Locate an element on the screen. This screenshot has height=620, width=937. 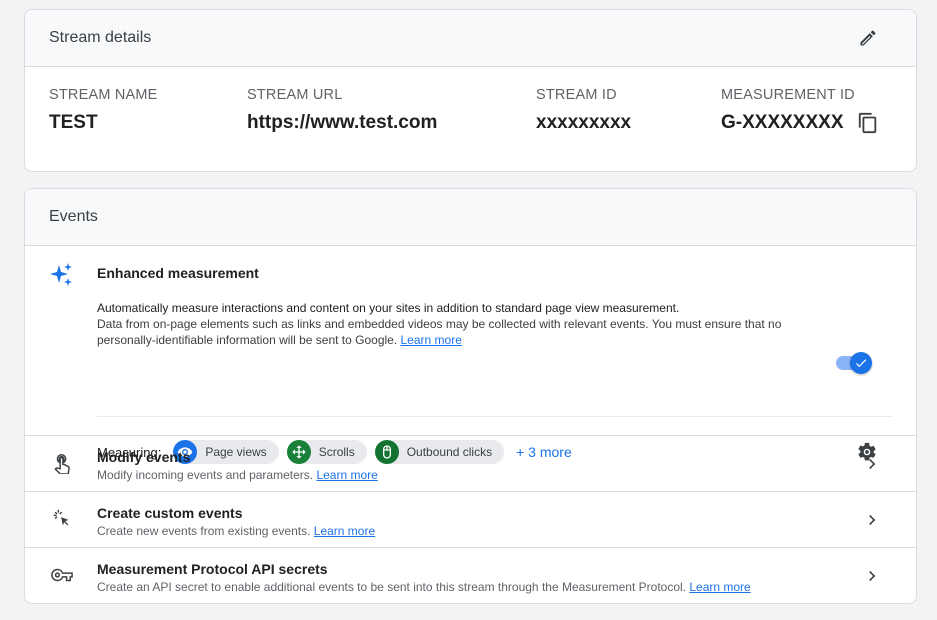
measurement-id-value: G-XXXXXXXX is located at coordinates (782, 122).